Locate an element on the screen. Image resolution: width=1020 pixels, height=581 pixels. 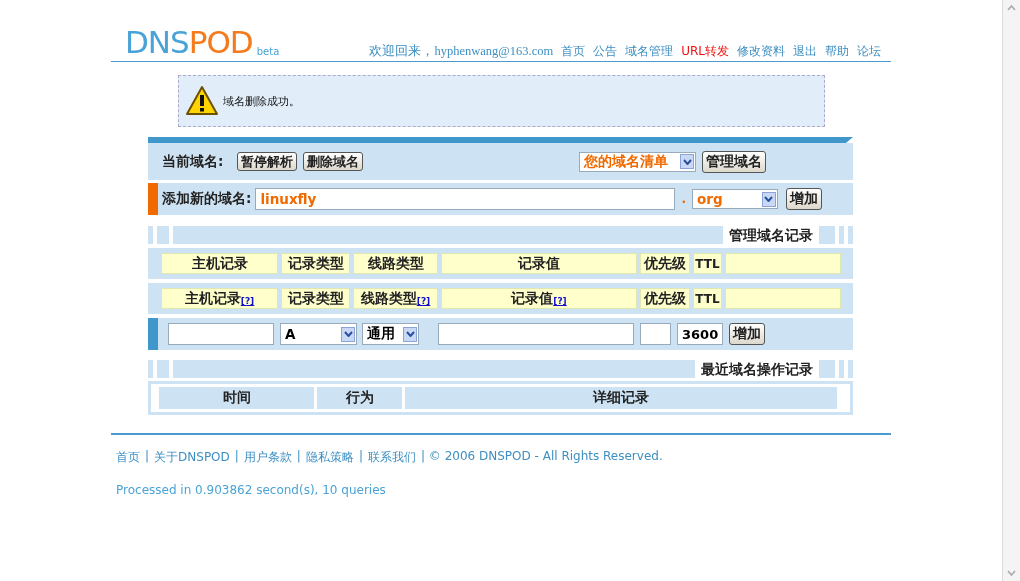
column-header: 时间 is located at coordinates (236, 398).